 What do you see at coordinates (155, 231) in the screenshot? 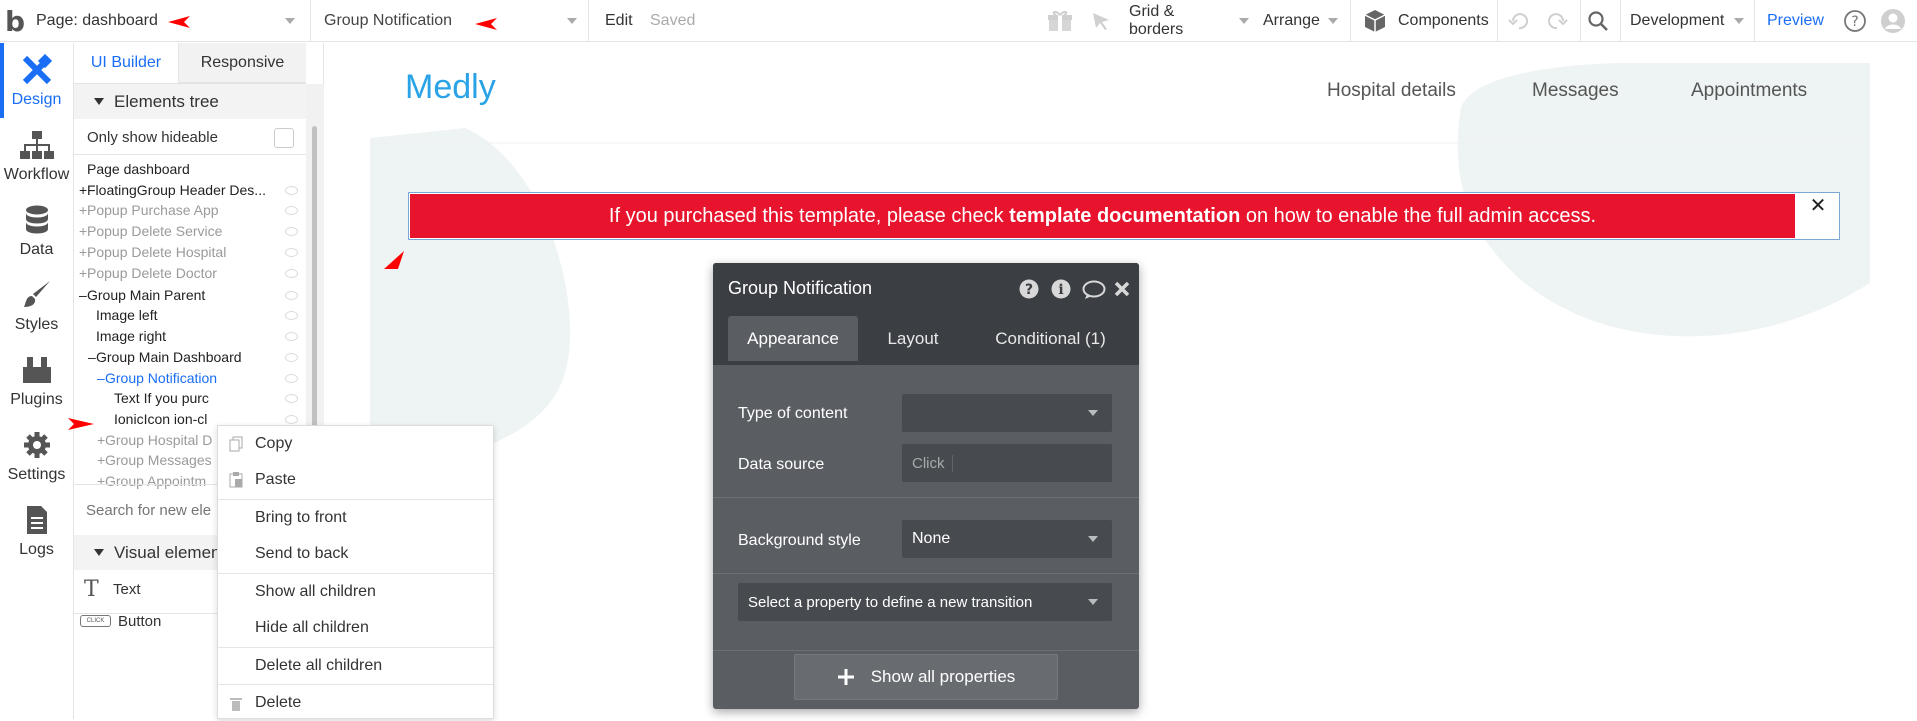
I see `tree-row-label: Popup Delete Service` at bounding box center [155, 231].